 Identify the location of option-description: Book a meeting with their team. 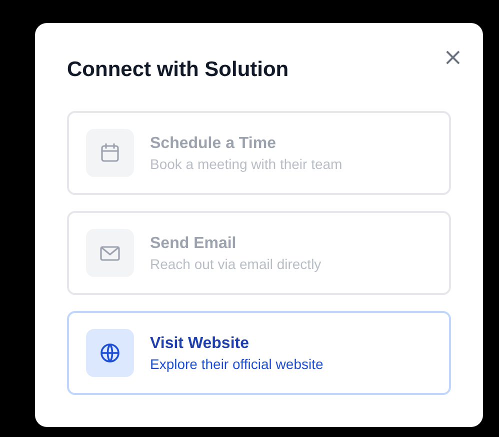
(246, 164).